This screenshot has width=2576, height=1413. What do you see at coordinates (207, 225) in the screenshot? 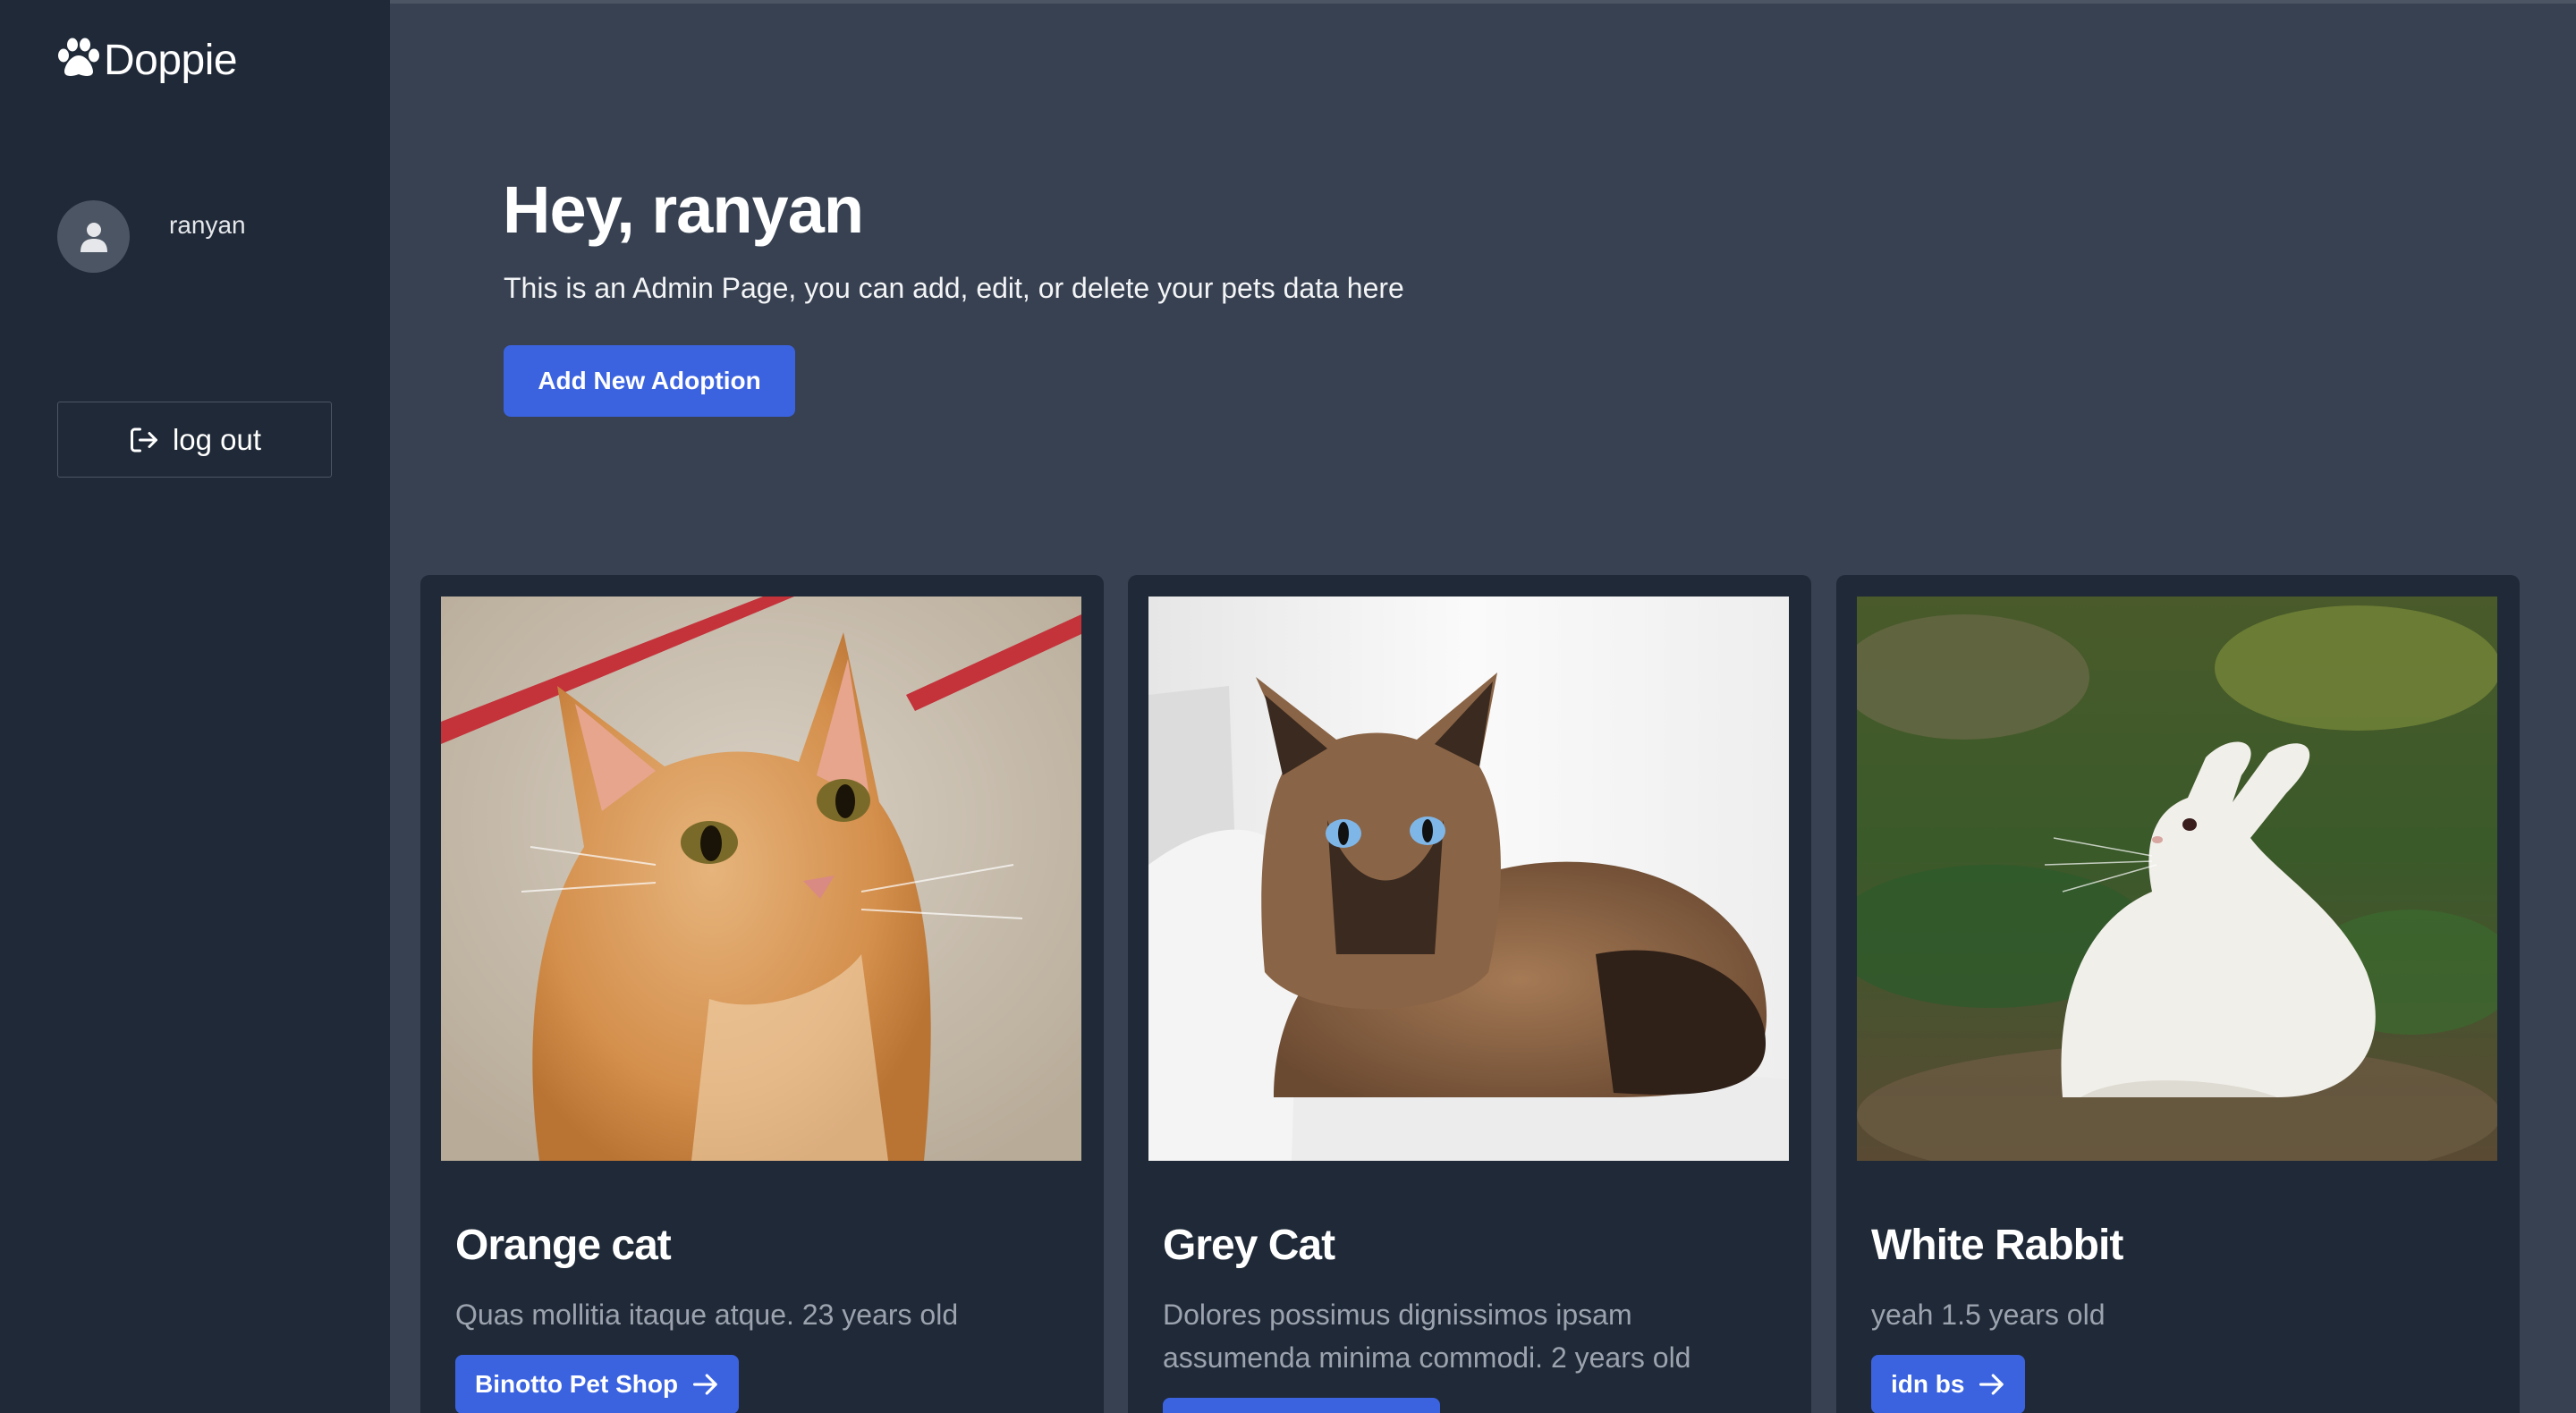
I see `username: ranyan` at bounding box center [207, 225].